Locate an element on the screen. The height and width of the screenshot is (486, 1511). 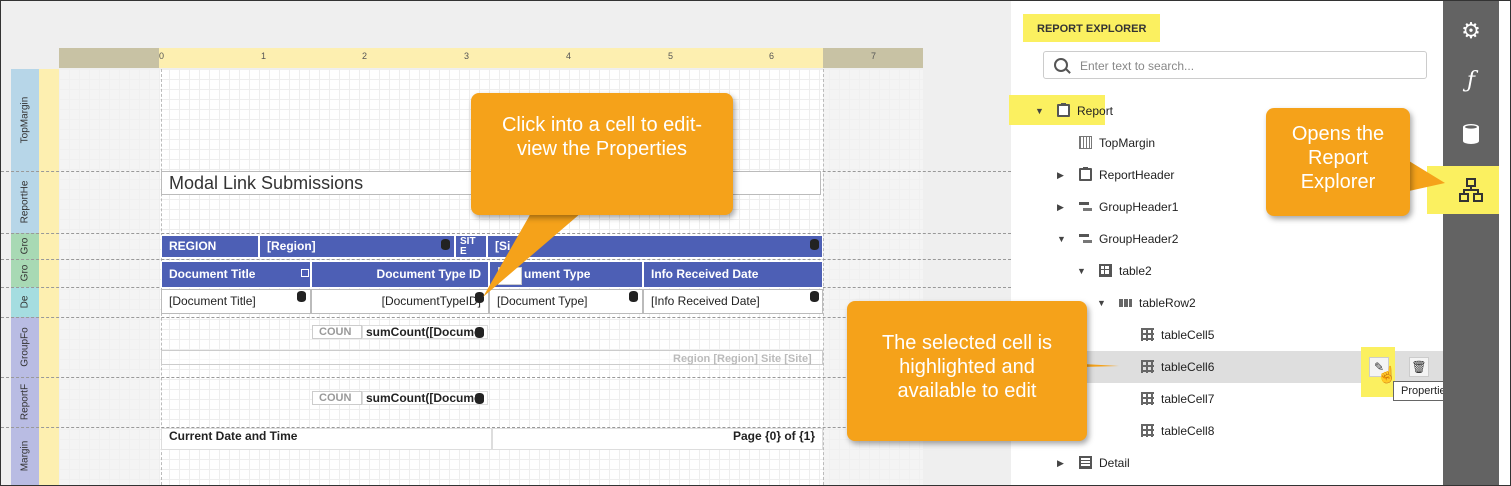
group-summary-text: Region [Region] Site [Site] is located at coordinates (742, 359).